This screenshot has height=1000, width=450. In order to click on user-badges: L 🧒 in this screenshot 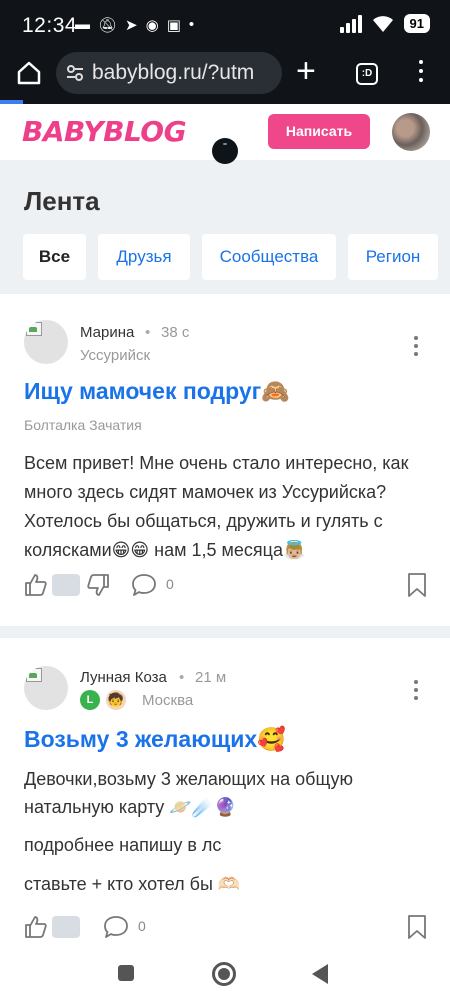, I will do `click(103, 700)`.